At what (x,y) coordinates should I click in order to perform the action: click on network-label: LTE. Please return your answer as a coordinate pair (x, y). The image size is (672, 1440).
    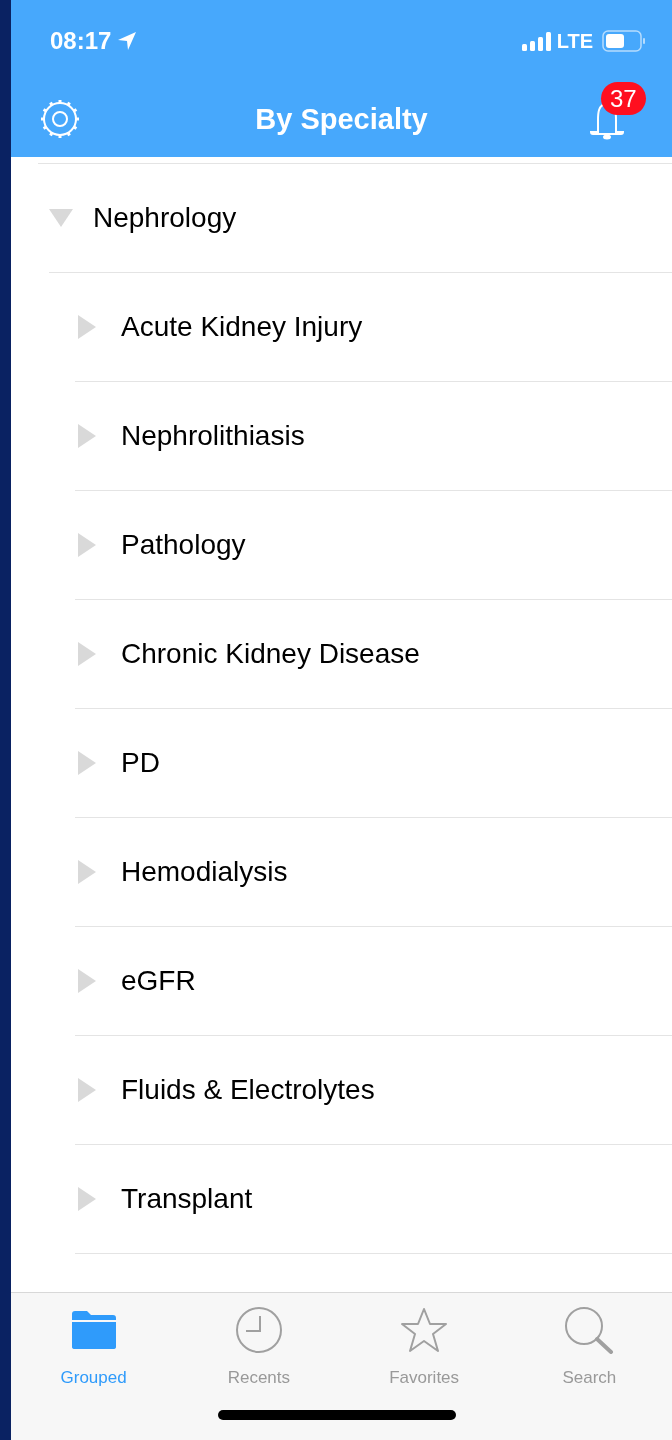
    Looking at the image, I should click on (574, 41).